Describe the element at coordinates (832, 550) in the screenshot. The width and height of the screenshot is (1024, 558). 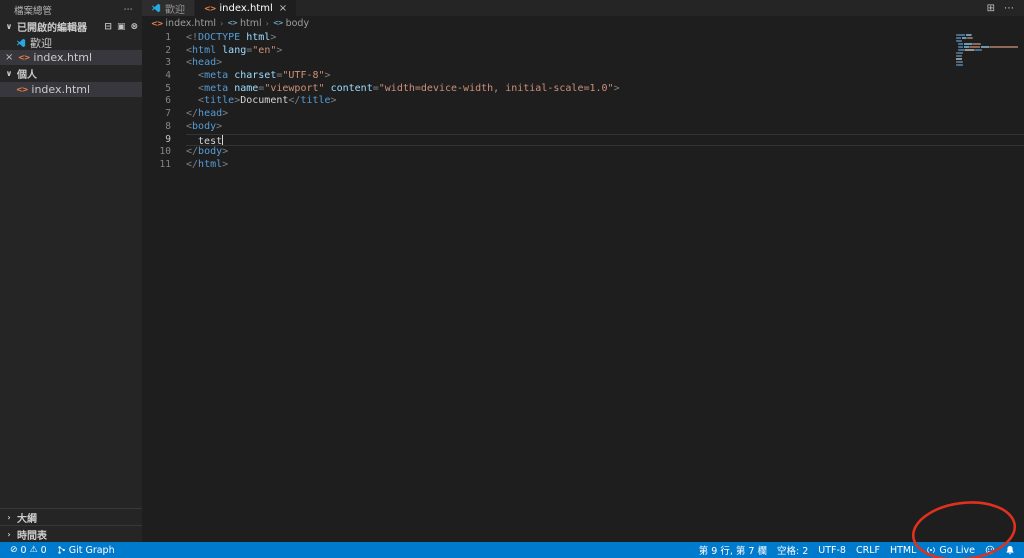
I see `encoding-indicator: UTF-8` at that location.